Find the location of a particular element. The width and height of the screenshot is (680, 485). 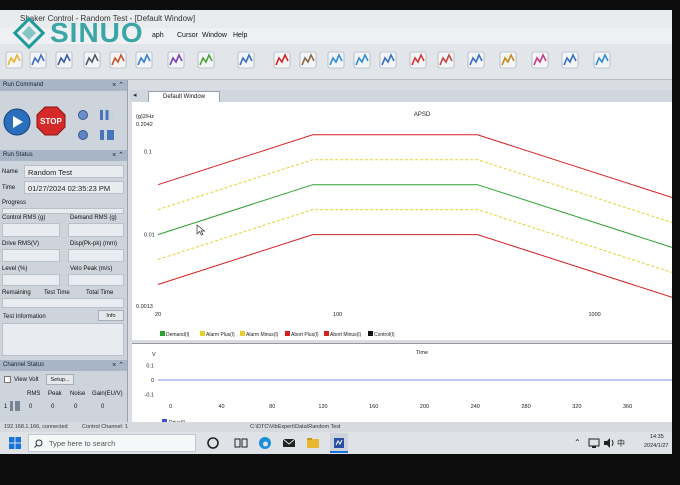

clock-time: 14:35 is located at coordinates (657, 437).